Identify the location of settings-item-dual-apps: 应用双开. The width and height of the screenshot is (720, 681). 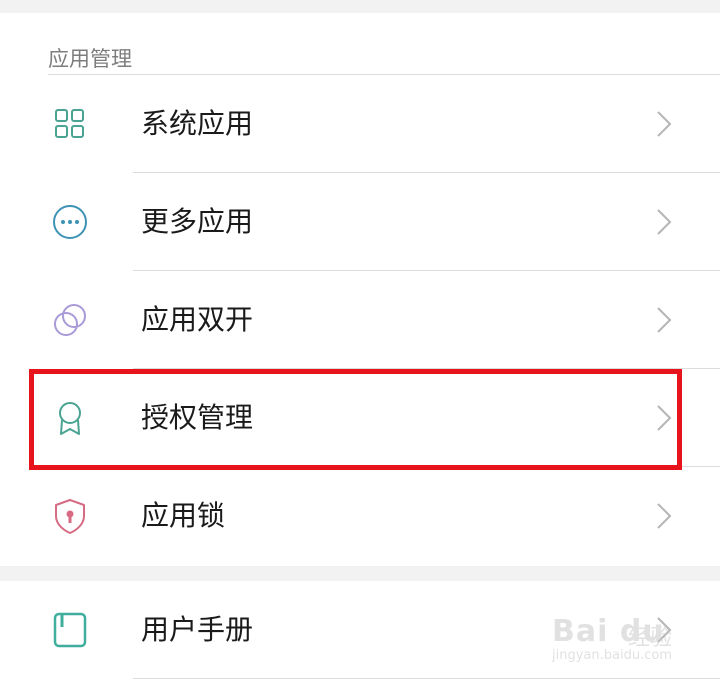
(360, 320).